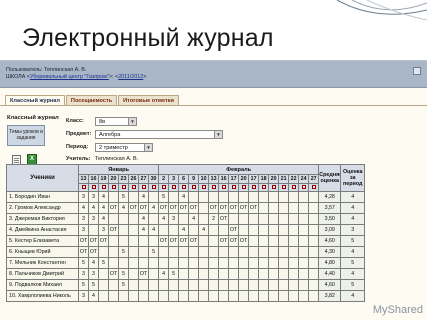 This screenshot has height=320, width=427. I want to click on day-header: 22, so click(294, 179).